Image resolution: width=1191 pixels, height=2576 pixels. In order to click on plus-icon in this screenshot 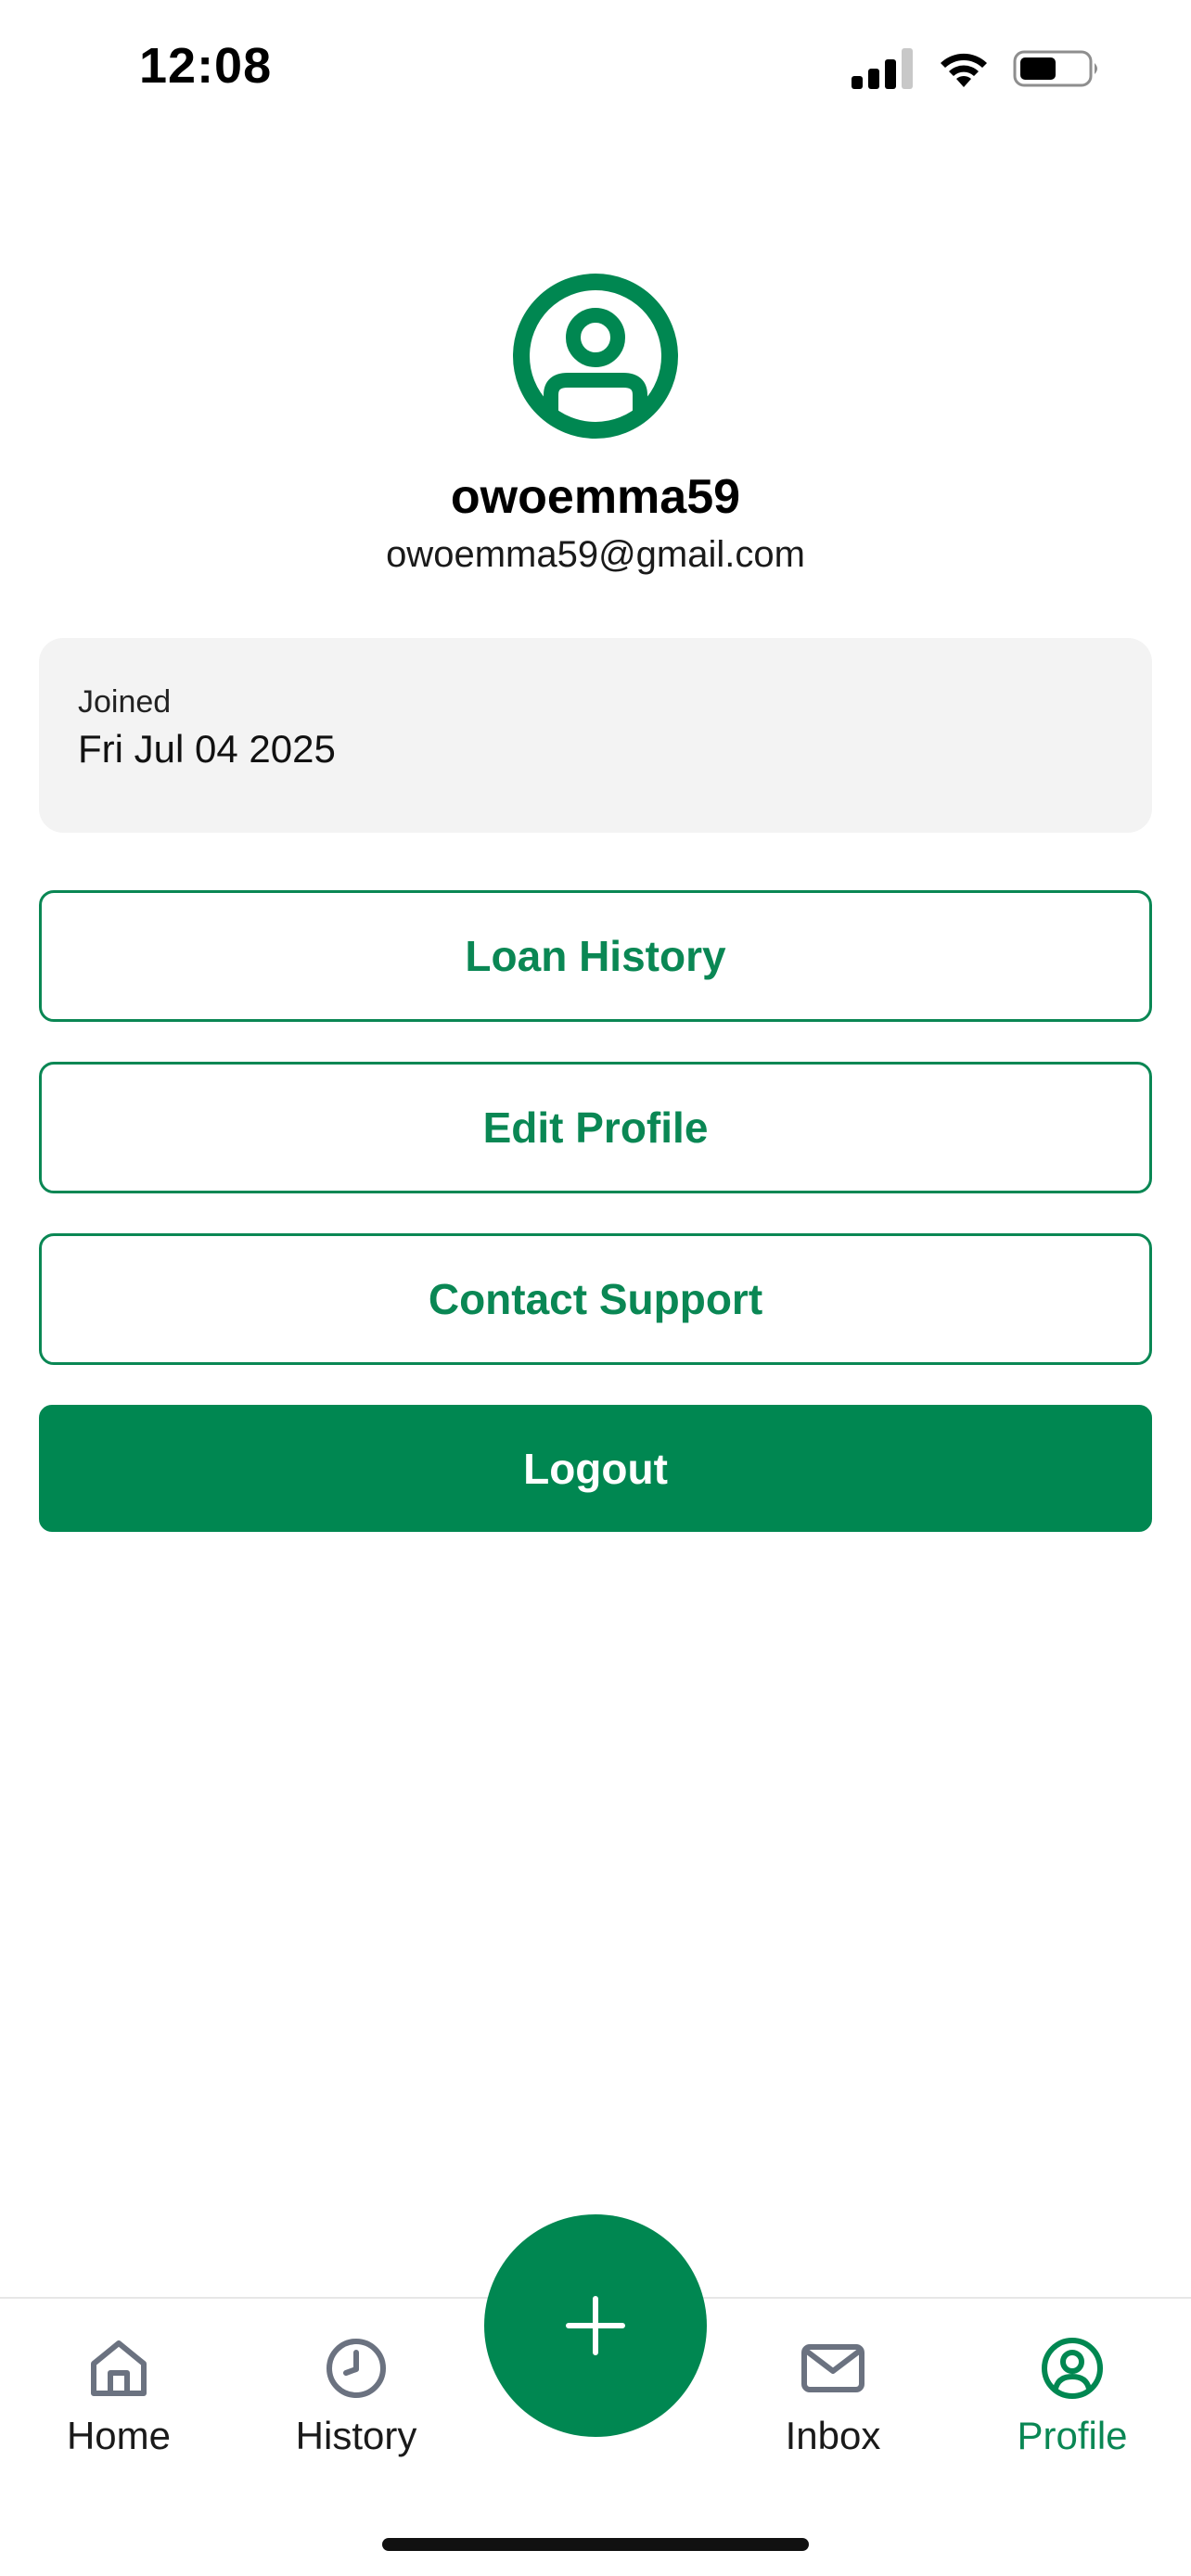, I will do `click(595, 2326)`.